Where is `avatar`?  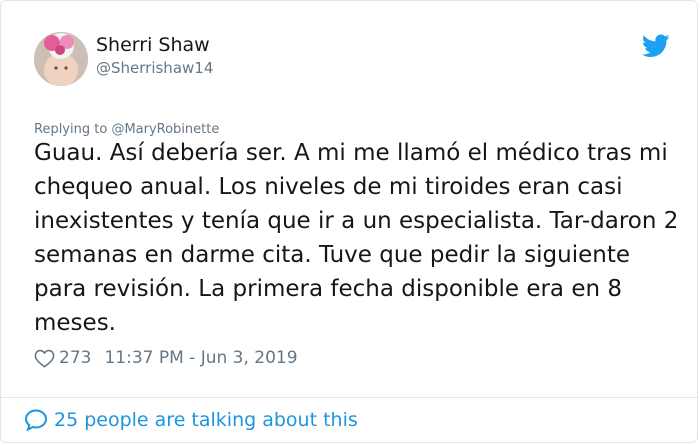
avatar is located at coordinates (61, 59).